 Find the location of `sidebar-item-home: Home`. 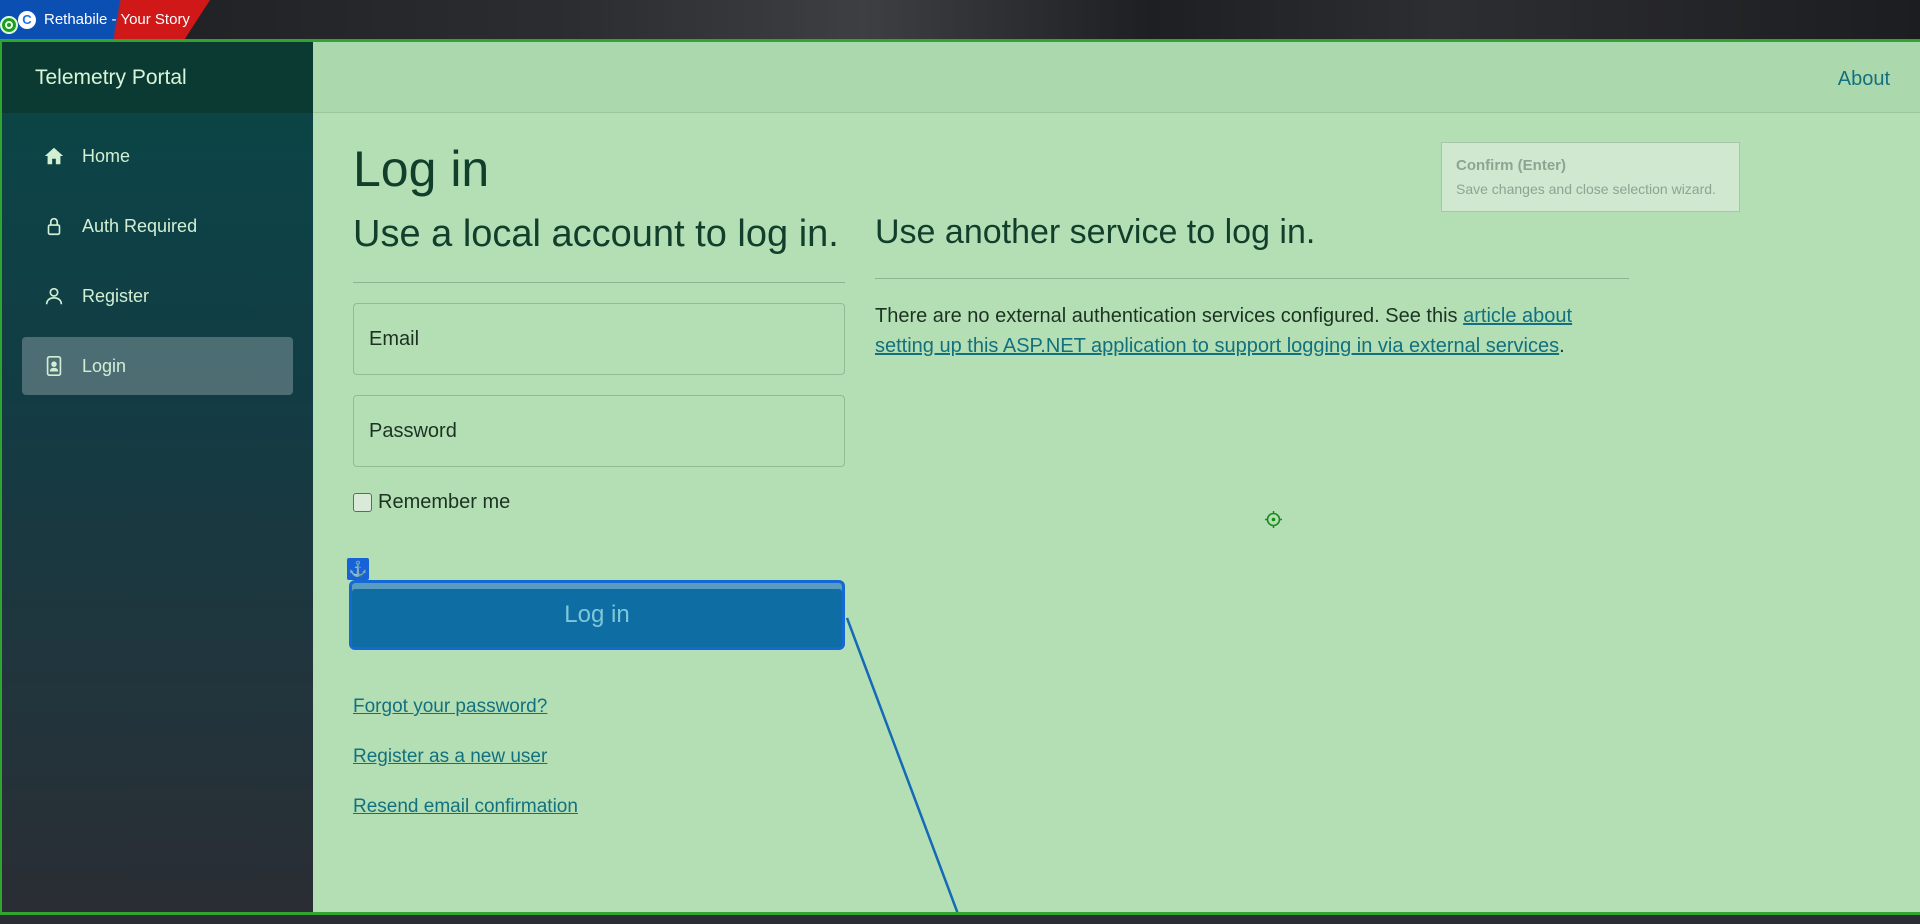

sidebar-item-home: Home is located at coordinates (157, 156).